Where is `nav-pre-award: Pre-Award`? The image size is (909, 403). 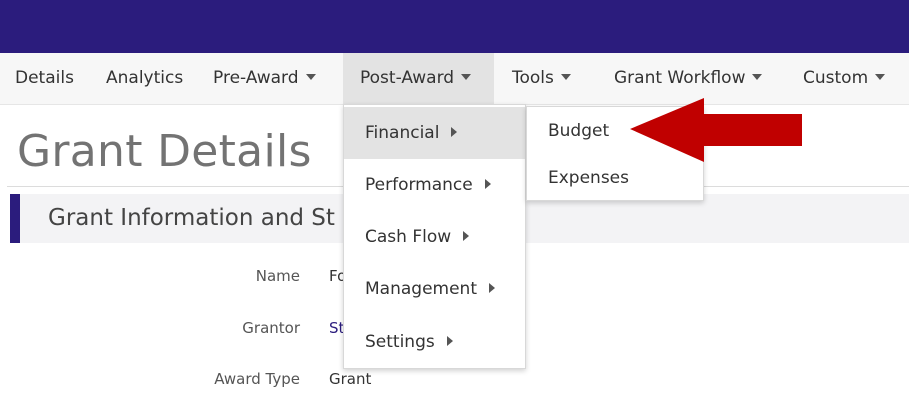
nav-pre-award: Pre-Award is located at coordinates (264, 78).